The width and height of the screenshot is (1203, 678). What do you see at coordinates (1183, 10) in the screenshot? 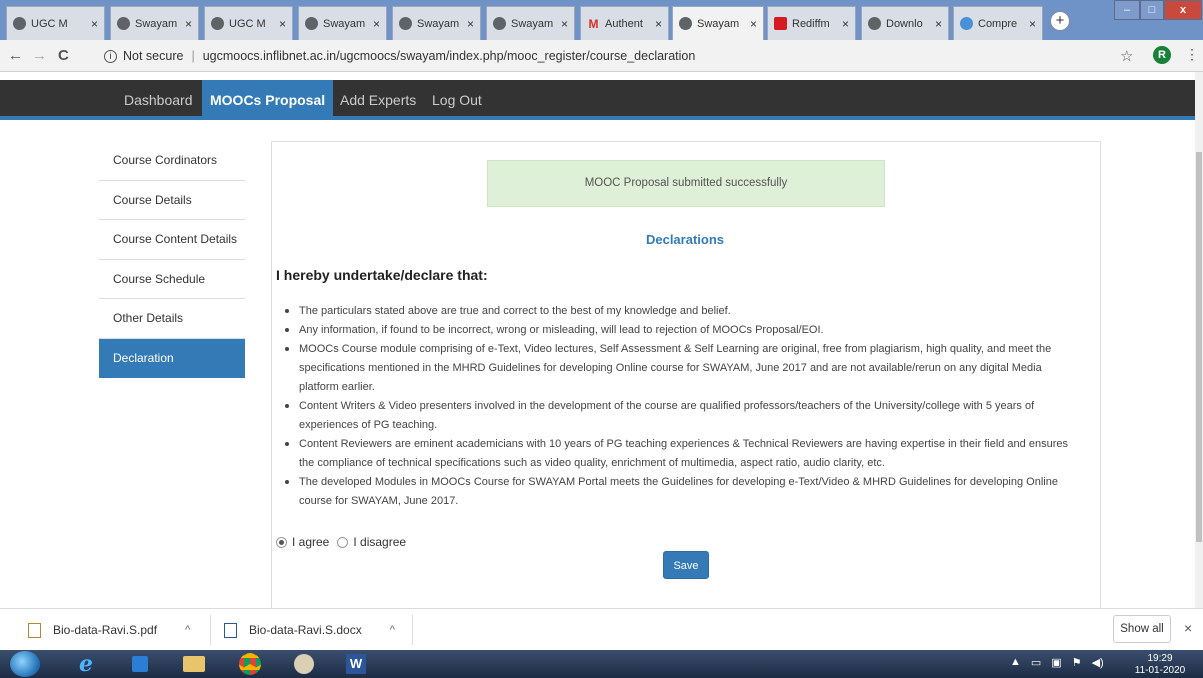
I see `window-close-button: x` at bounding box center [1183, 10].